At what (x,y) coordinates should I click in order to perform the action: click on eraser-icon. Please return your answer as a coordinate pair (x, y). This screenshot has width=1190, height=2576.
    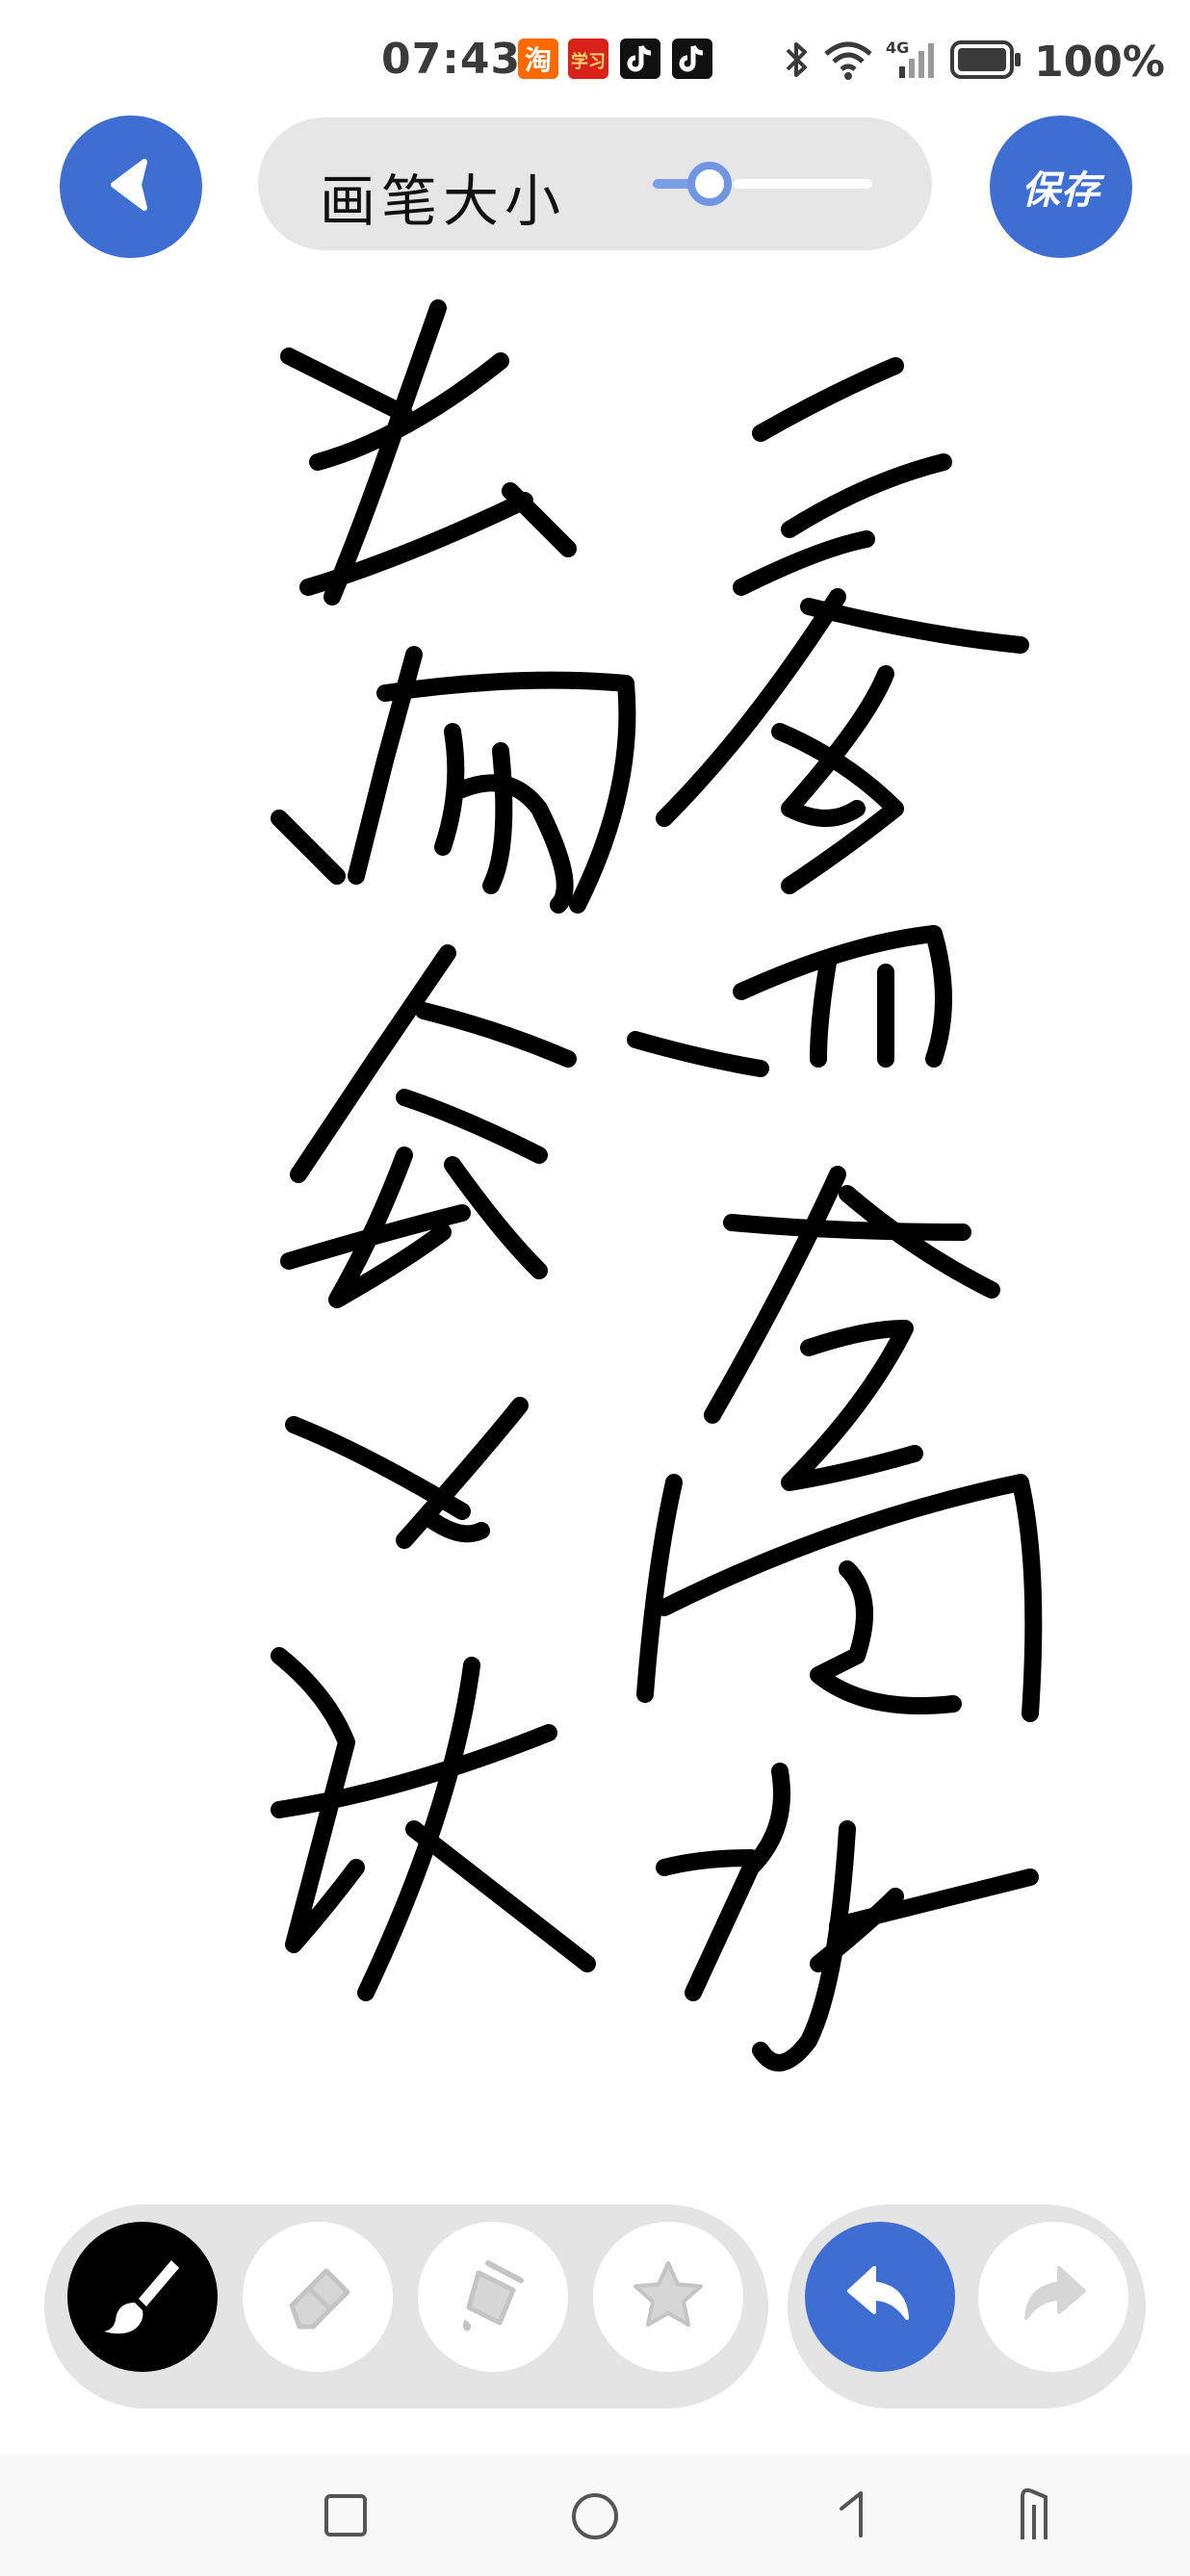
    Looking at the image, I should click on (318, 2297).